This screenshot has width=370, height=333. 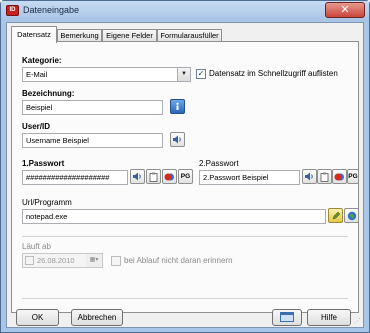 I want to click on bezeichnung-label: Bezeichnung:, so click(x=48, y=93).